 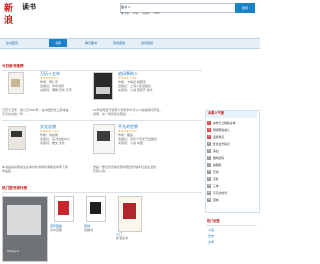 I want to click on nav-serial: 原创连载, so click(x=119, y=43).